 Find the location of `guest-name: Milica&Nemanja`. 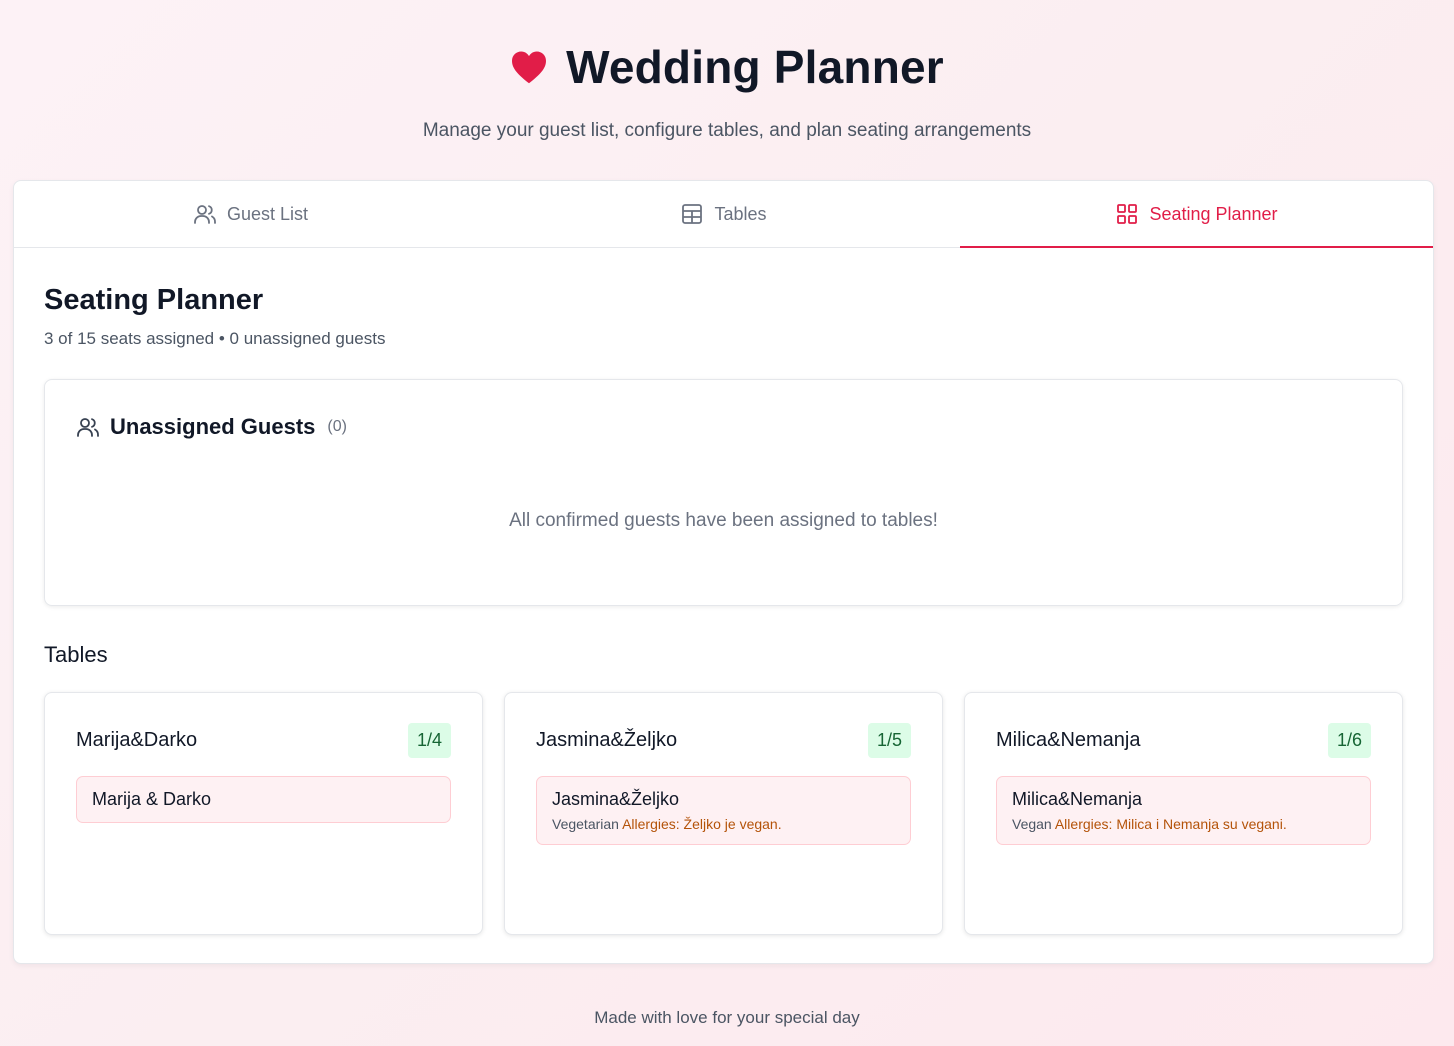

guest-name: Milica&Nemanja is located at coordinates (1077, 799).